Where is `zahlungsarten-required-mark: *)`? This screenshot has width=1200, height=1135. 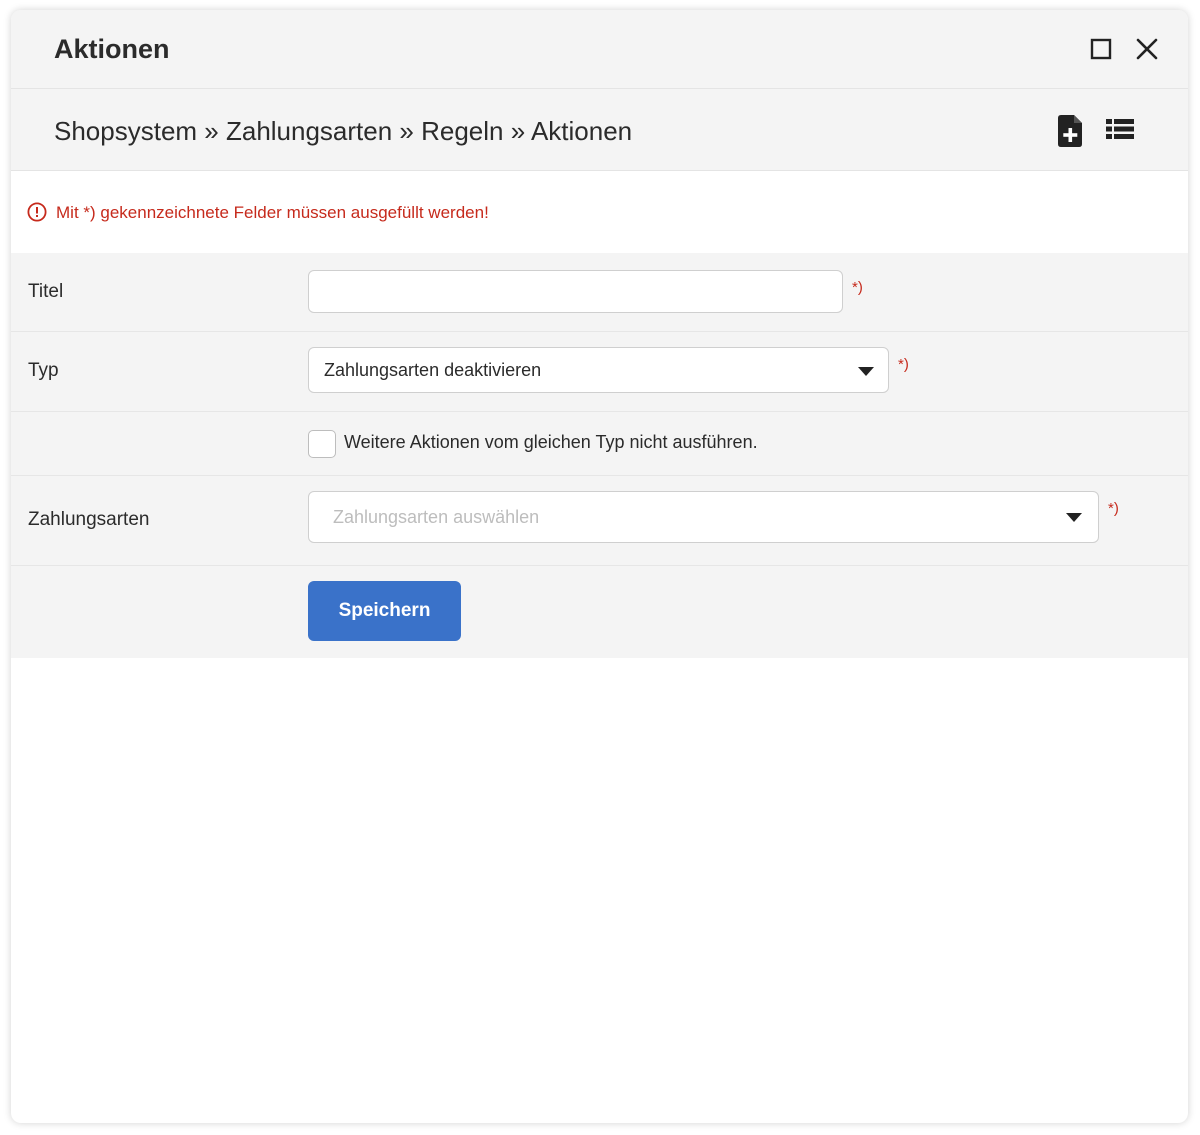
zahlungsarten-required-mark: *) is located at coordinates (1113, 508).